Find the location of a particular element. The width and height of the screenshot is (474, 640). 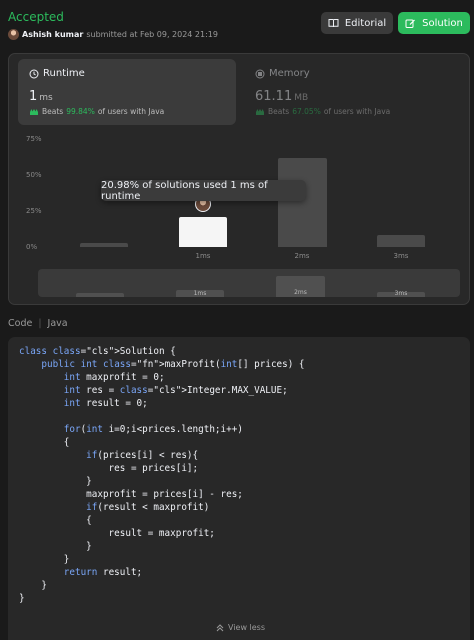

chart-range-selector: 1ms 2ms 3ms is located at coordinates (249, 283).